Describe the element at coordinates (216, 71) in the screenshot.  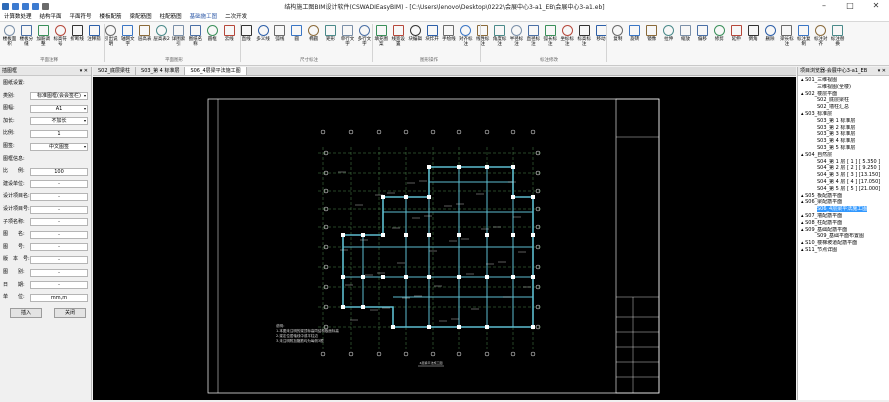
I see `tab-document-active: S06_4层梁平法施工图` at that location.